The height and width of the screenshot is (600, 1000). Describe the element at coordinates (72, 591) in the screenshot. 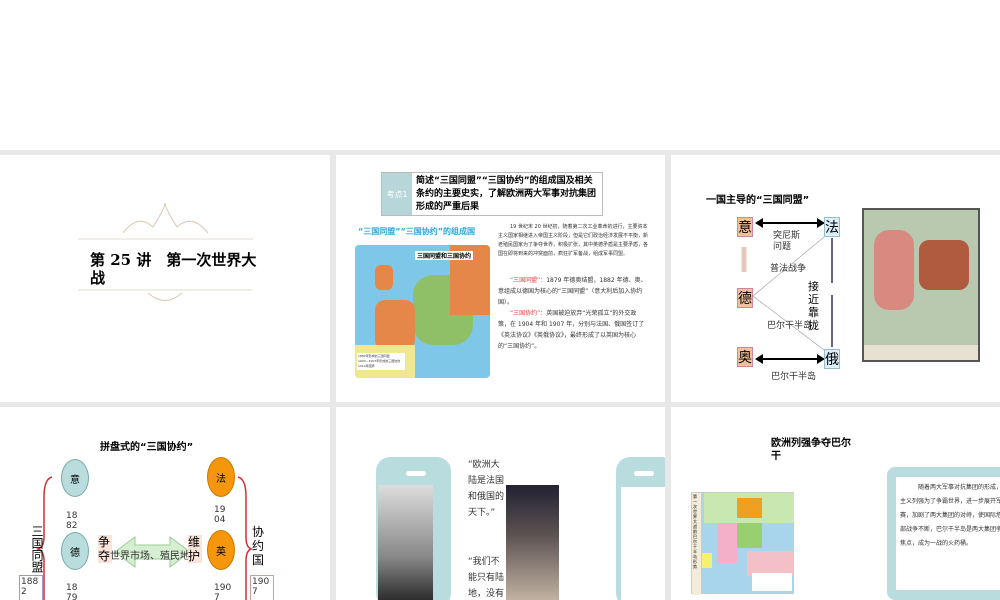

I see `year-1879: 1879` at that location.